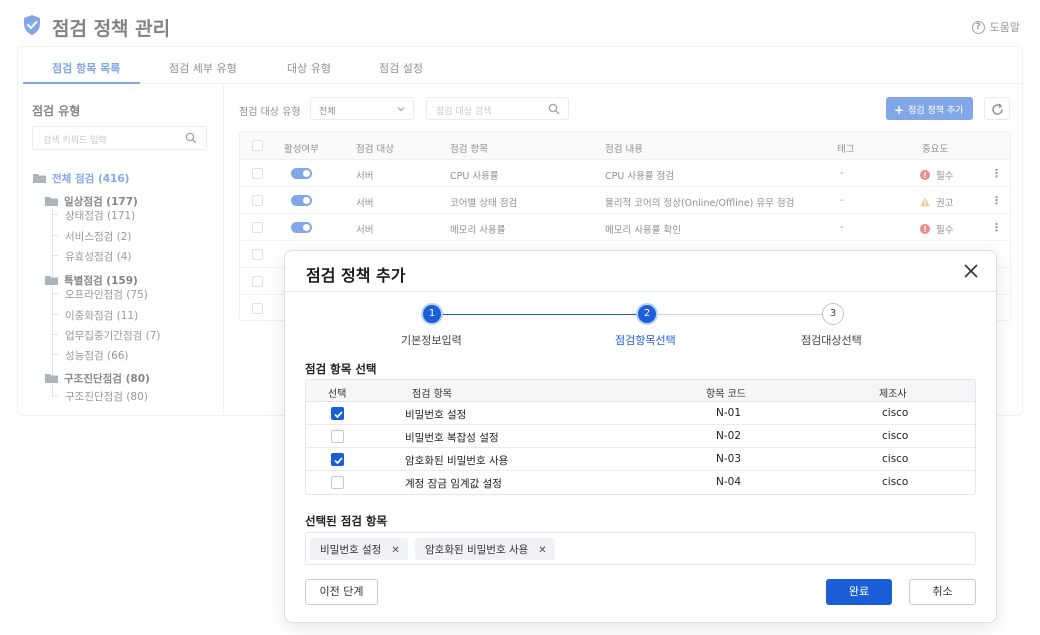 Image resolution: width=1040 pixels, height=635 pixels. What do you see at coordinates (726, 394) in the screenshot?
I see `column-header: 항목 코드` at bounding box center [726, 394].